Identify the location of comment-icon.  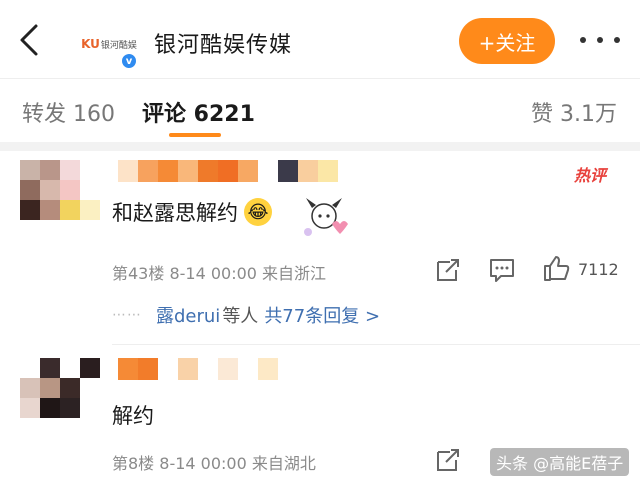
(502, 270).